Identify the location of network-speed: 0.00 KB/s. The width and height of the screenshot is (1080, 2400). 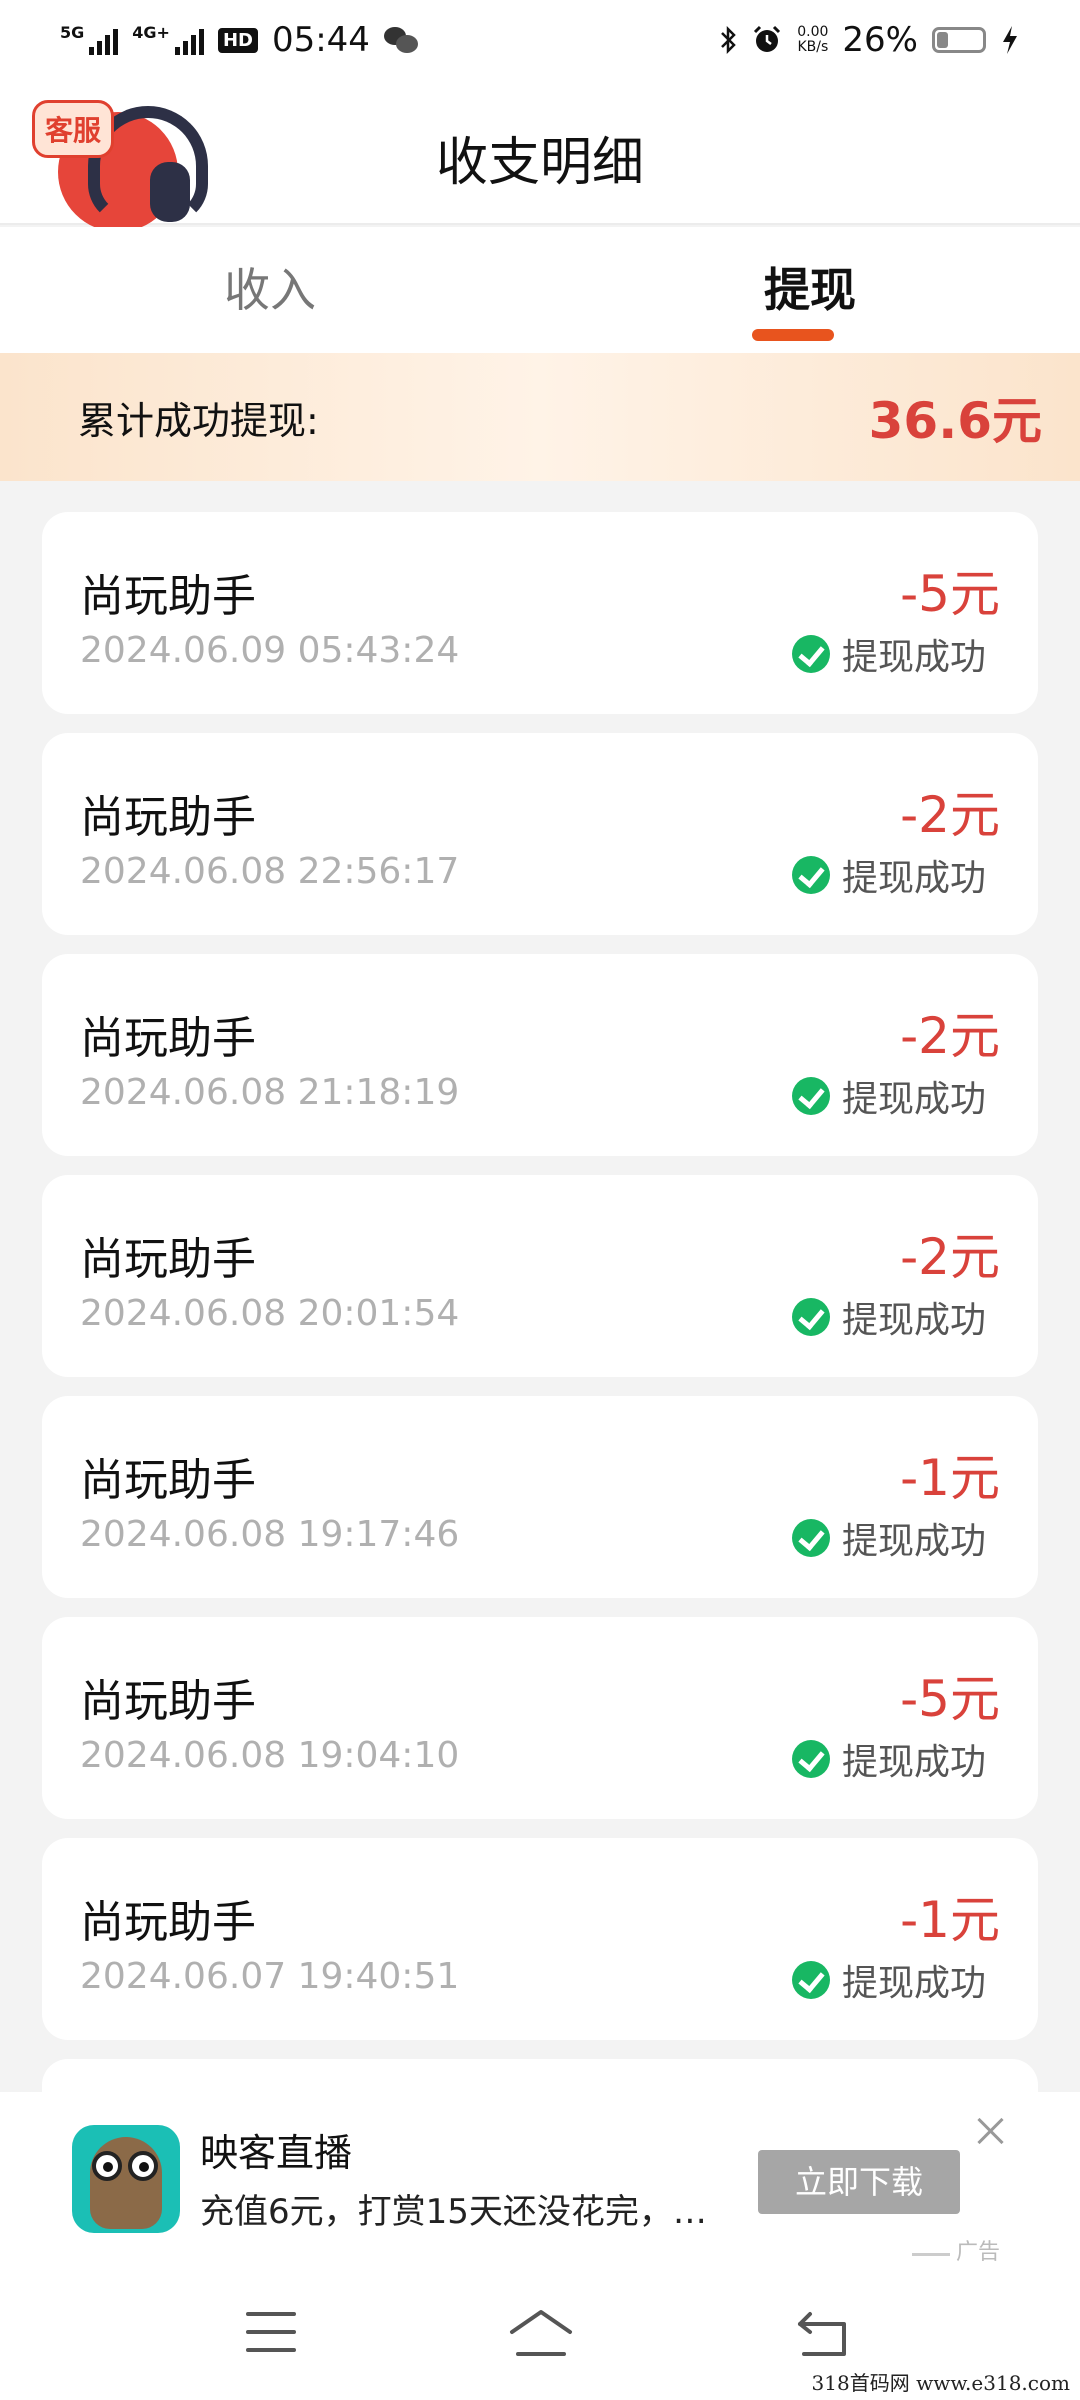
(812, 40).